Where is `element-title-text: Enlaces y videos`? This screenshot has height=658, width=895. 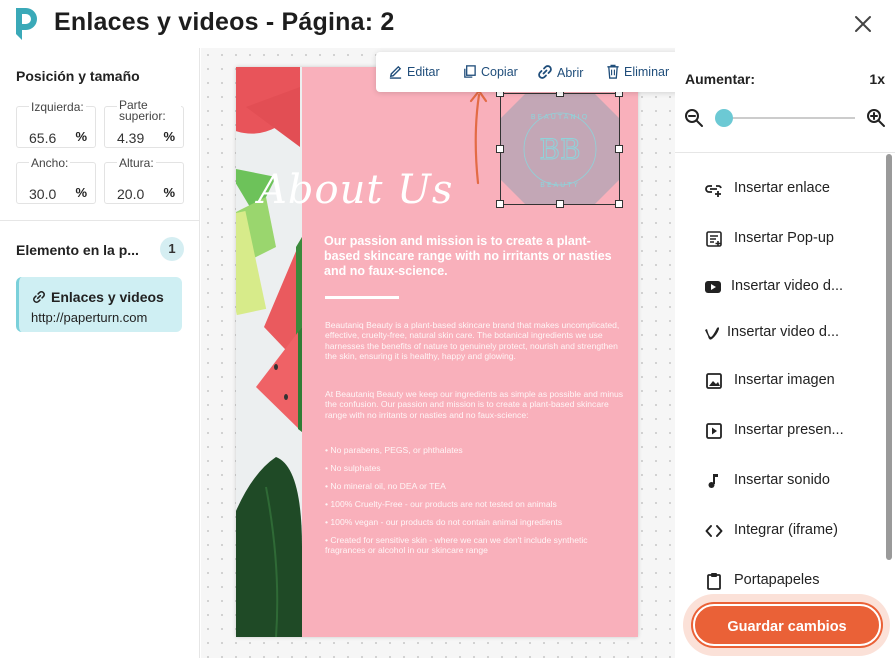
element-title-text: Enlaces y videos is located at coordinates (107, 297).